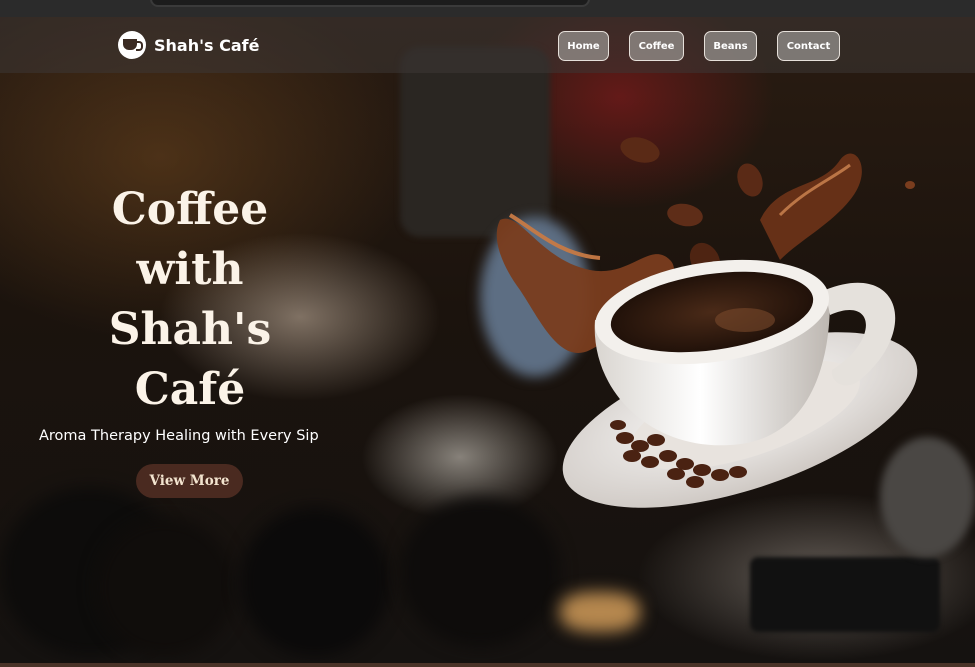  I want to click on page-bottom-bar, so click(487, 665).